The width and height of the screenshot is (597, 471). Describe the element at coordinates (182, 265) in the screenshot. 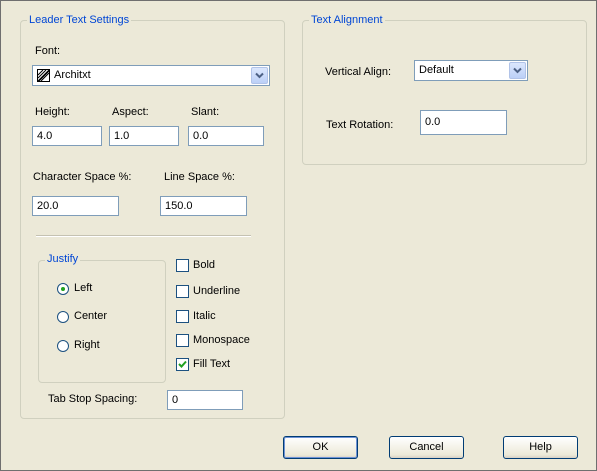

I see `bold-checkbox-box` at that location.